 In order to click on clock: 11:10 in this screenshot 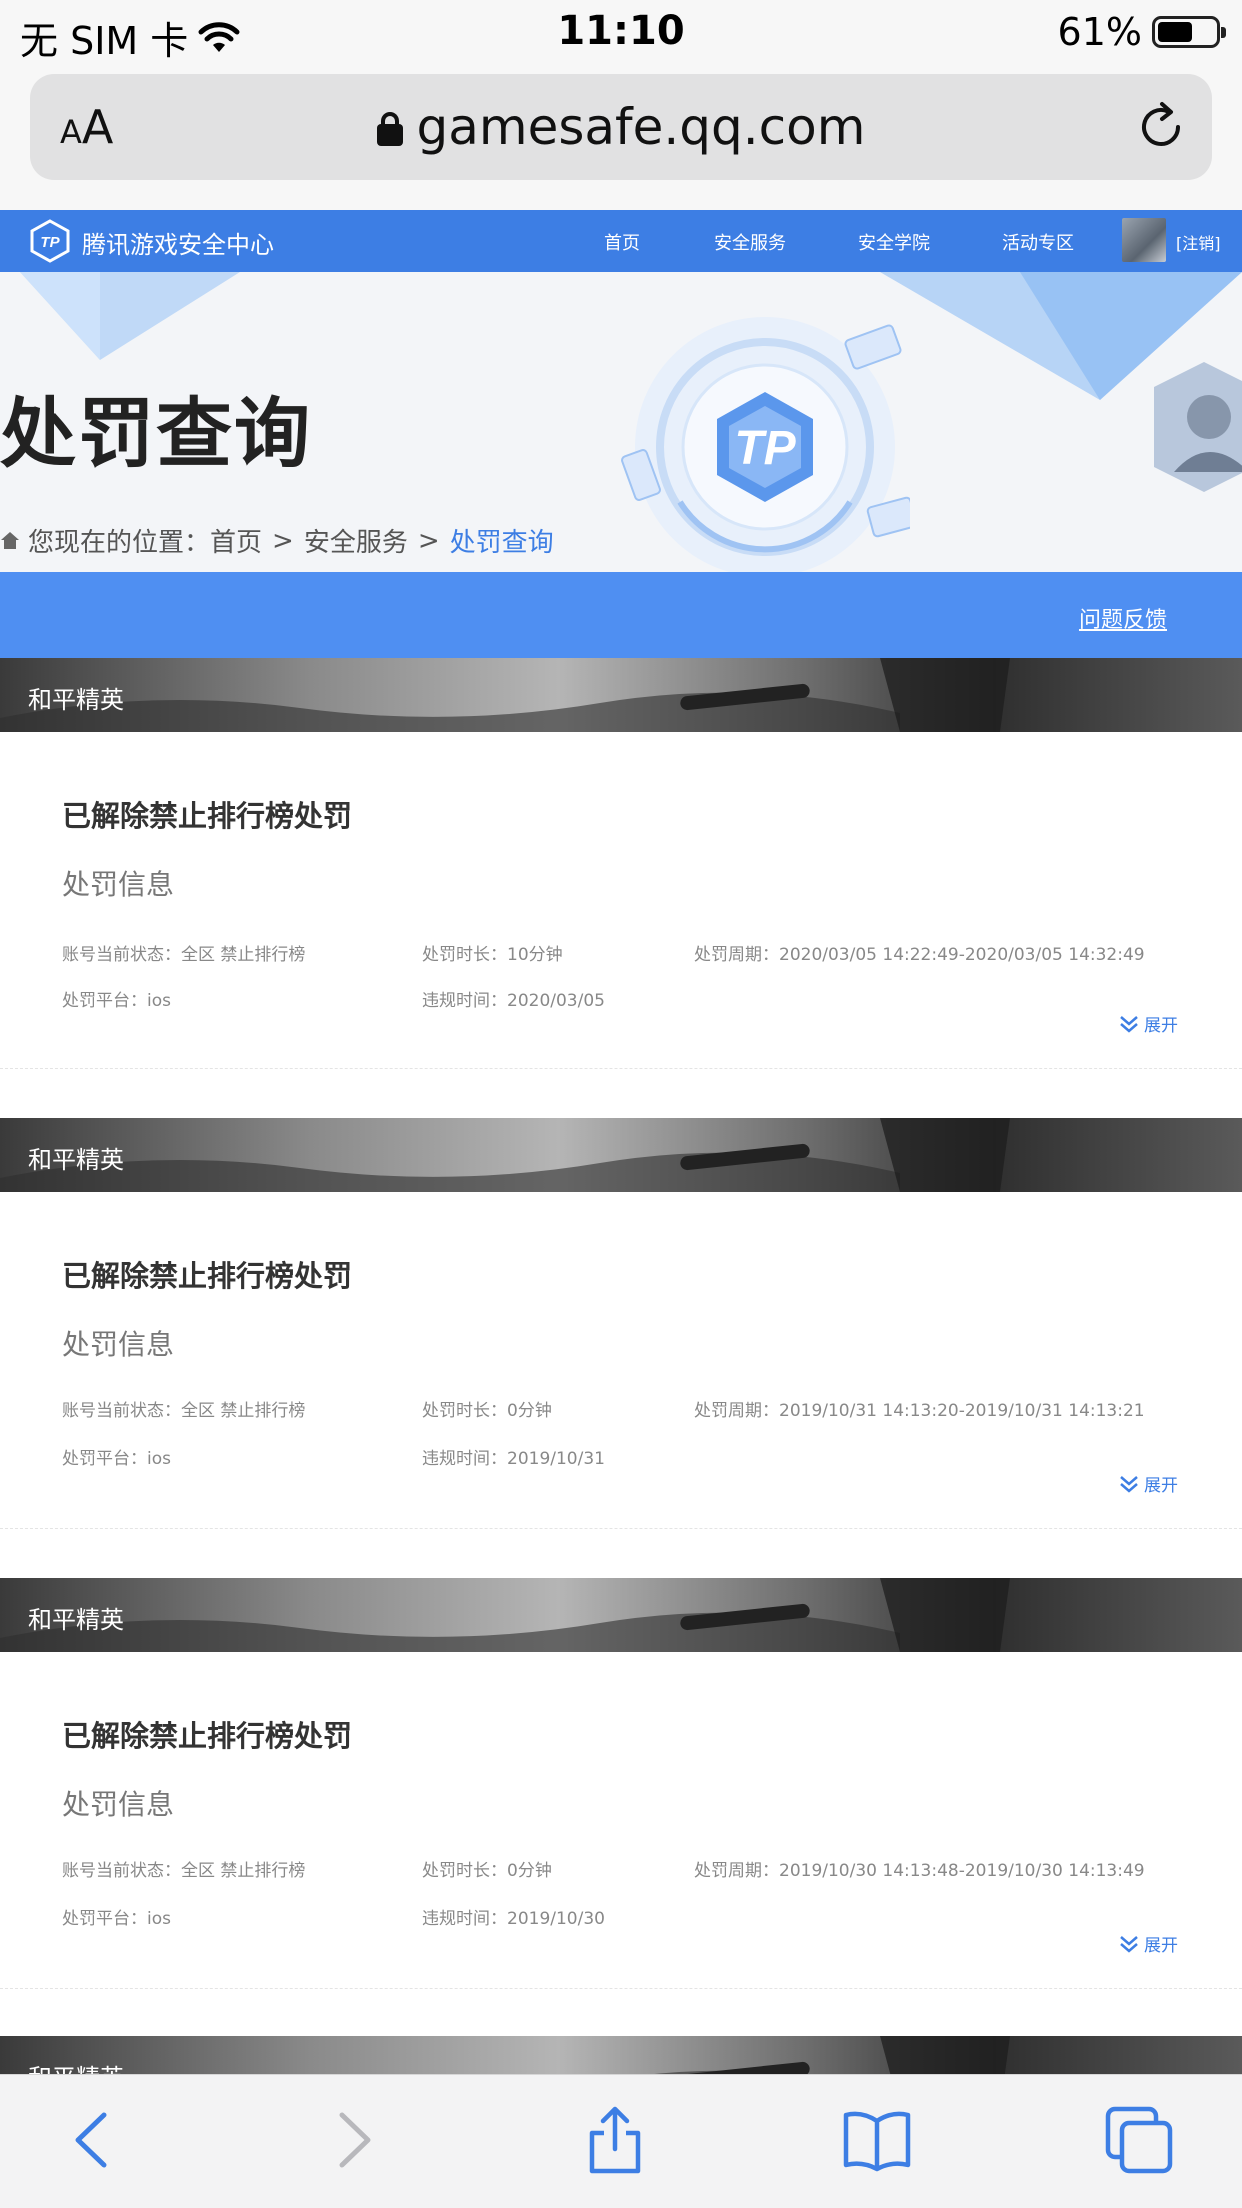, I will do `click(621, 31)`.